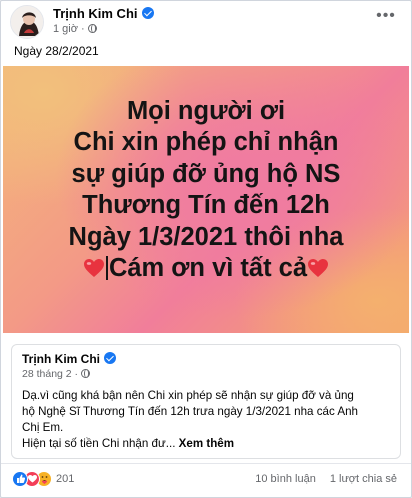  What do you see at coordinates (285, 479) in the screenshot?
I see `comments-count: 10 bình luận` at bounding box center [285, 479].